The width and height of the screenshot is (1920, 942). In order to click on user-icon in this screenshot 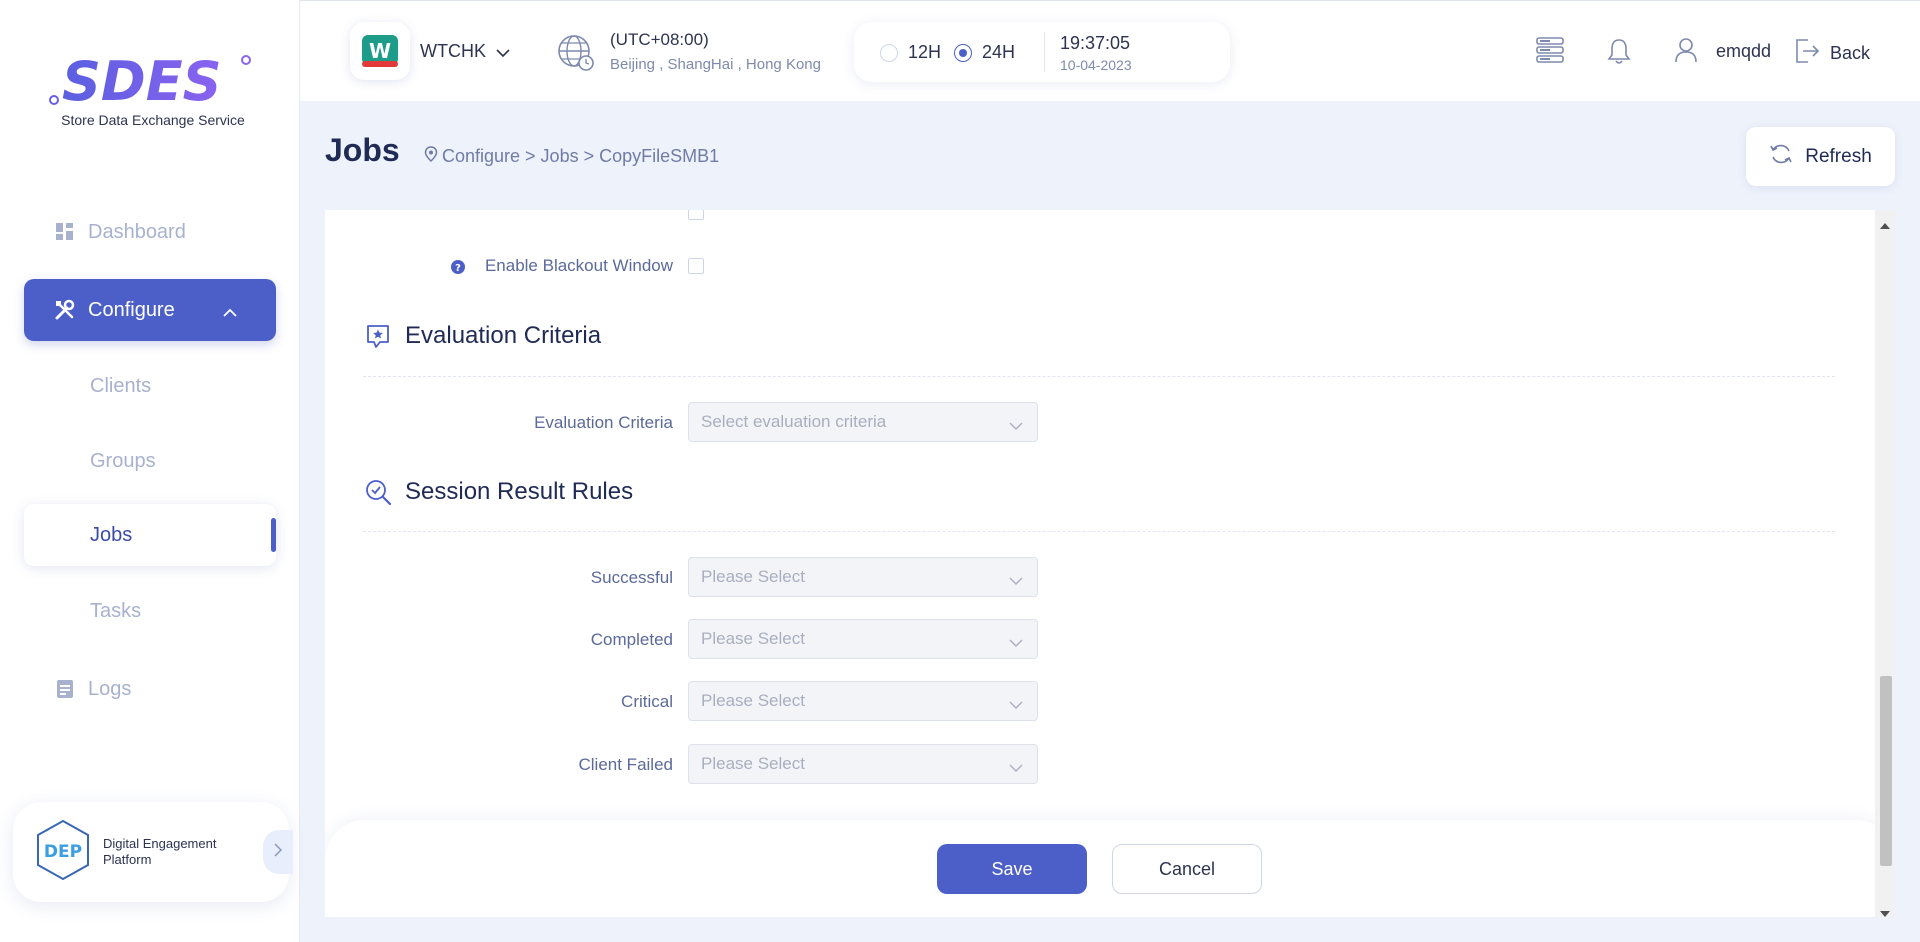, I will do `click(1686, 52)`.